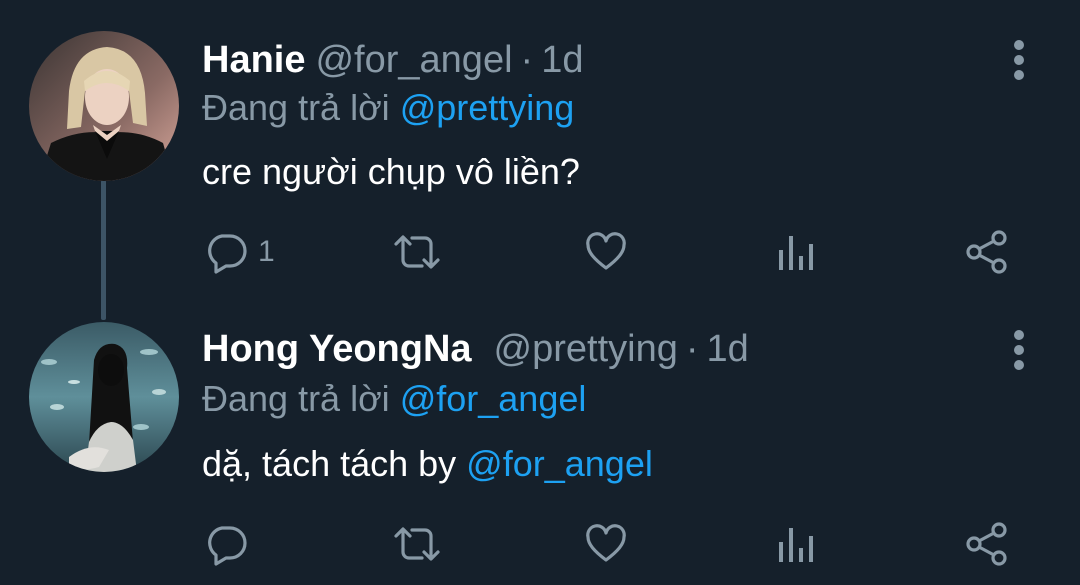 This screenshot has height=585, width=1080. I want to click on tweet-header: Hanie @for_angel · 1d, so click(392, 60).